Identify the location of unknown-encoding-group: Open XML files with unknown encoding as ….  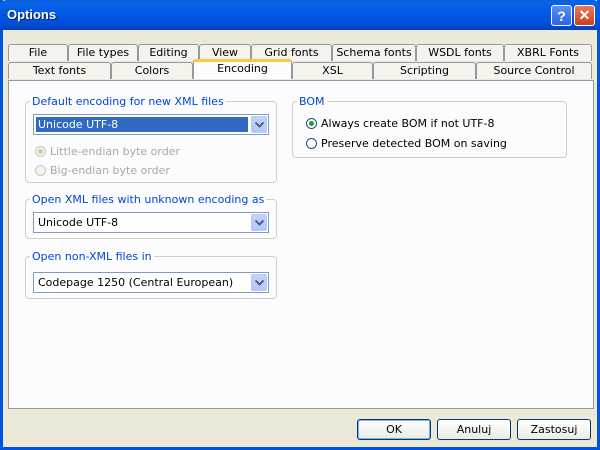
(151, 216).